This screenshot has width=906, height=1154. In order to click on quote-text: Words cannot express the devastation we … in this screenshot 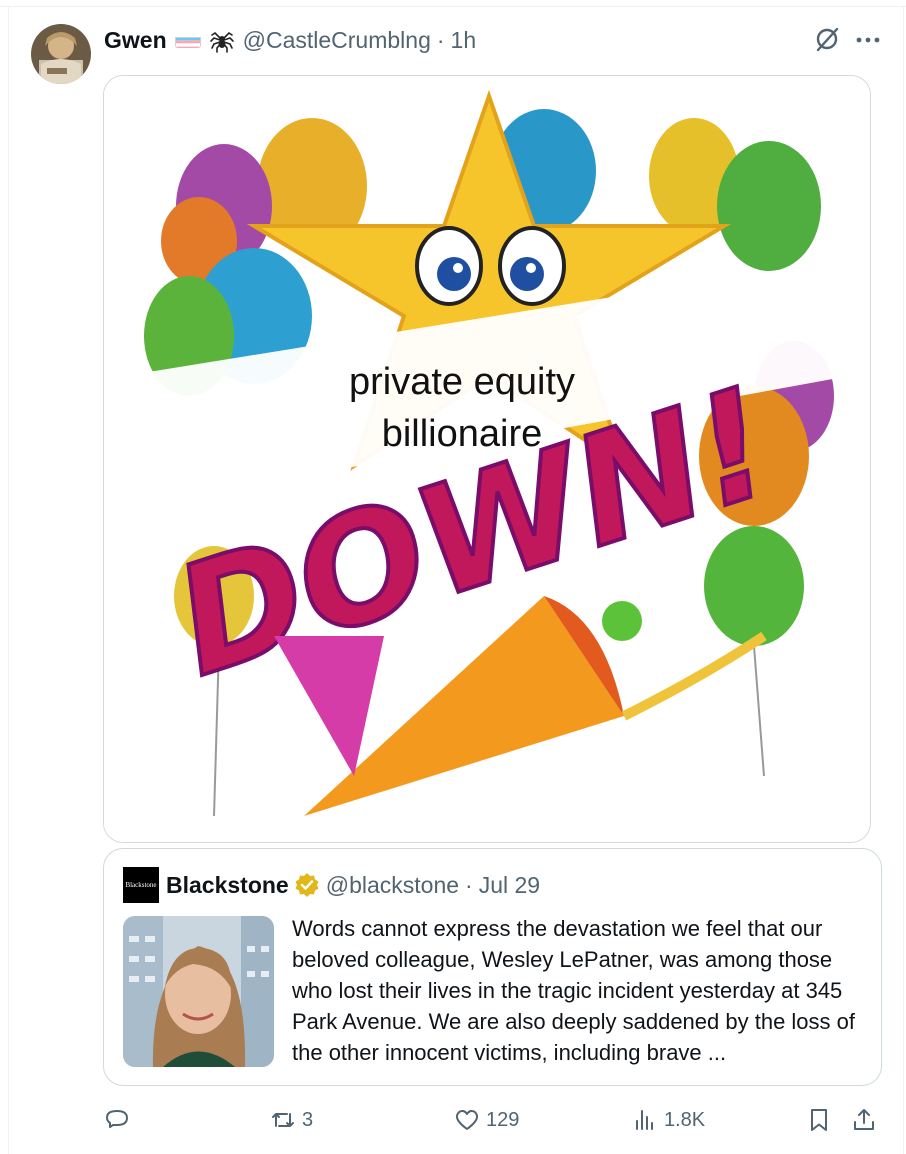, I will do `click(573, 990)`.